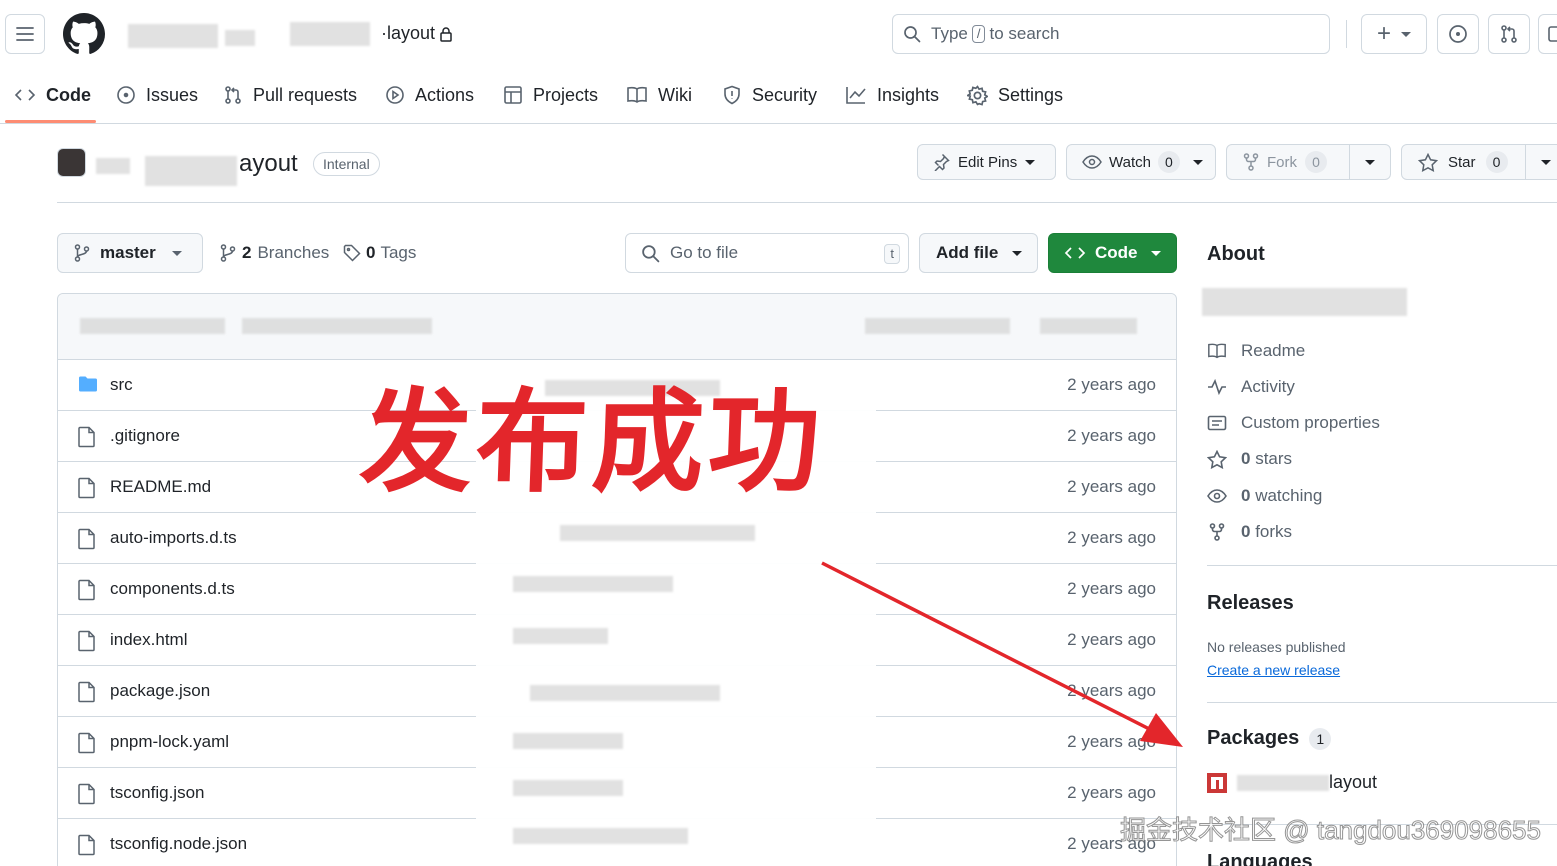 This screenshot has height=866, width=1557. I want to click on github-logo, so click(84, 34).